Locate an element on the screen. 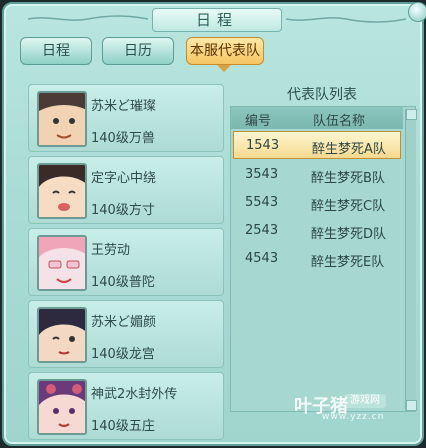 The height and width of the screenshot is (448, 426). title-ornament-right is located at coordinates (346, 20).